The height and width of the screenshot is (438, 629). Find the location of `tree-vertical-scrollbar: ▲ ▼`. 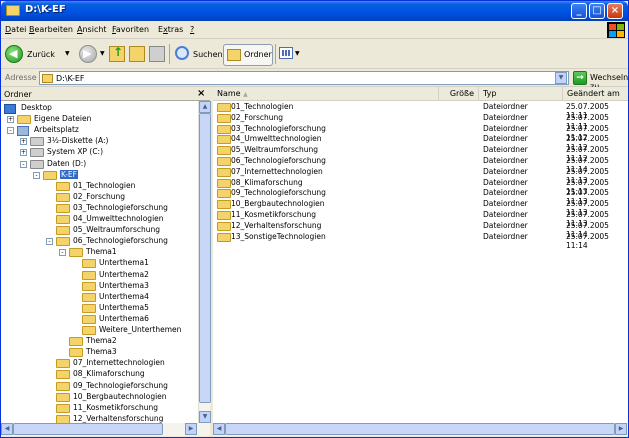

tree-vertical-scrollbar: ▲ ▼ is located at coordinates (204, 262).